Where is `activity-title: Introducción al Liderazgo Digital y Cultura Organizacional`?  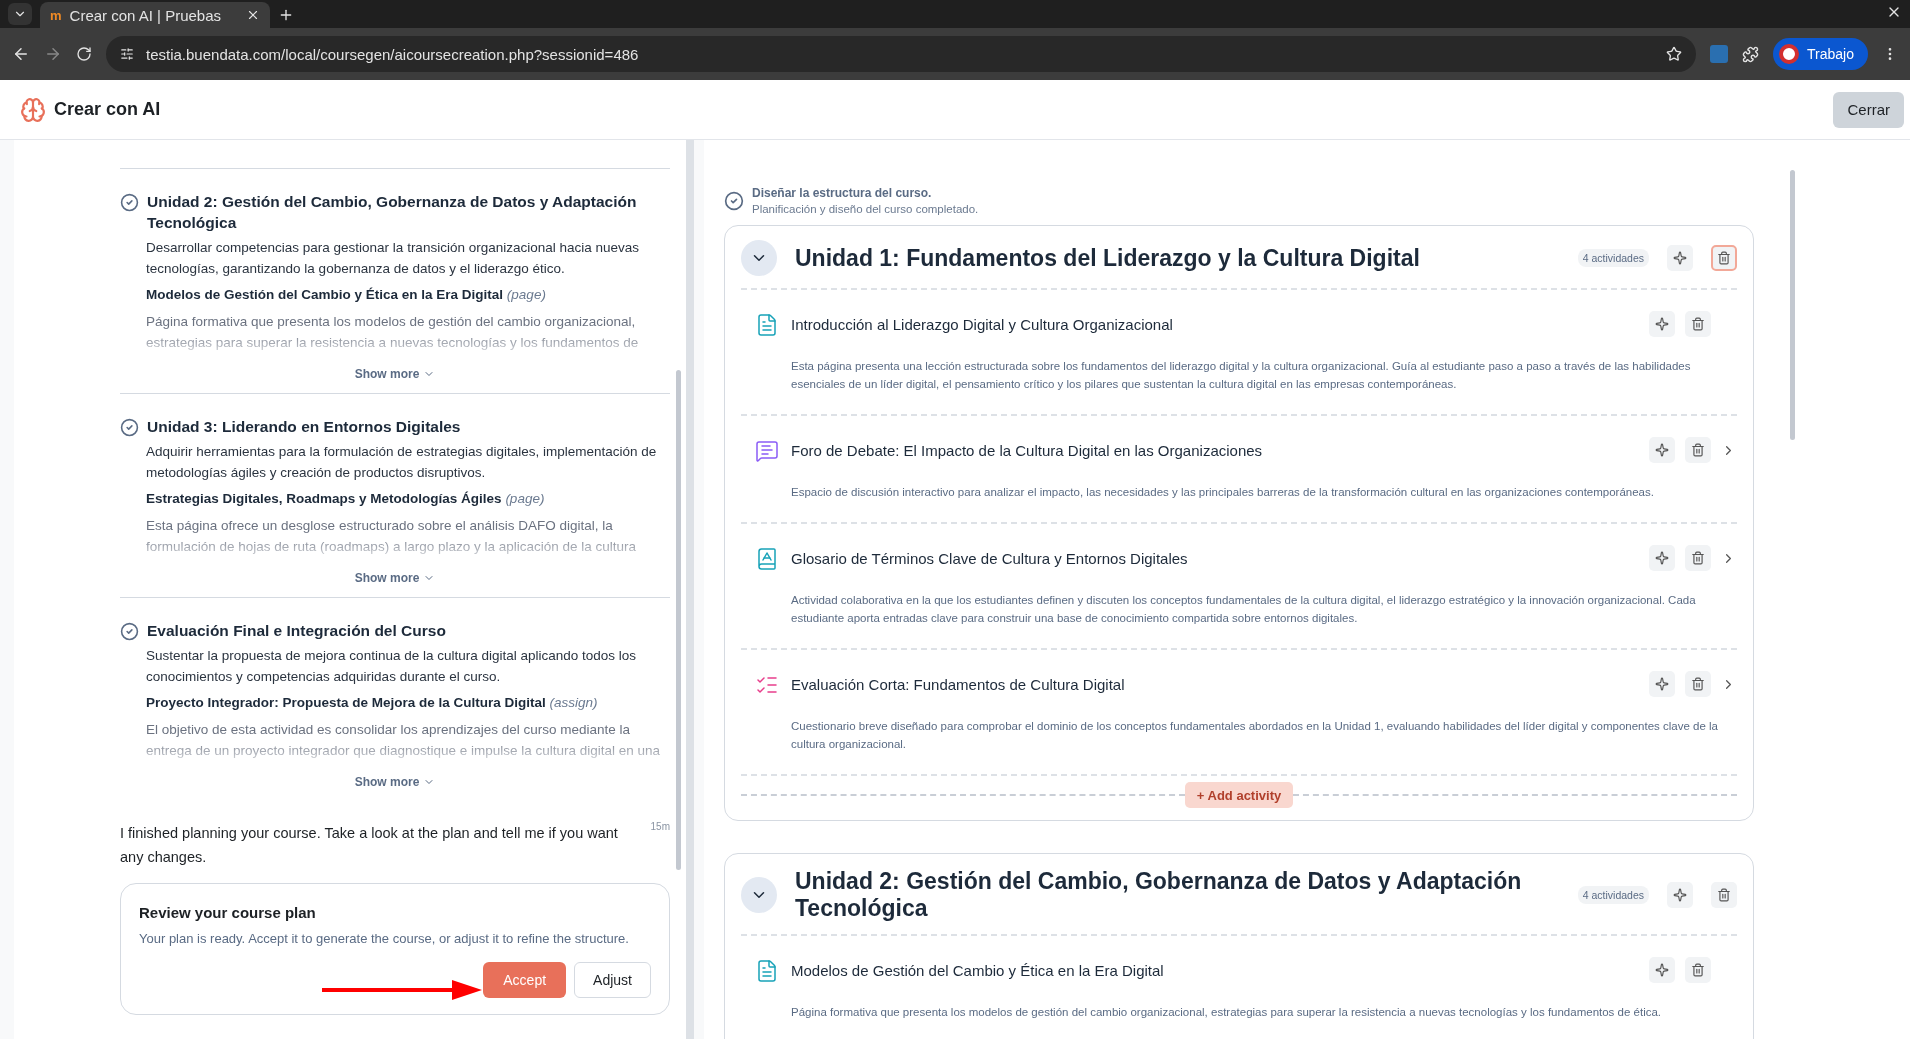
activity-title: Introducción al Liderazgo Digital y Cultura Organizacional is located at coordinates (982, 324).